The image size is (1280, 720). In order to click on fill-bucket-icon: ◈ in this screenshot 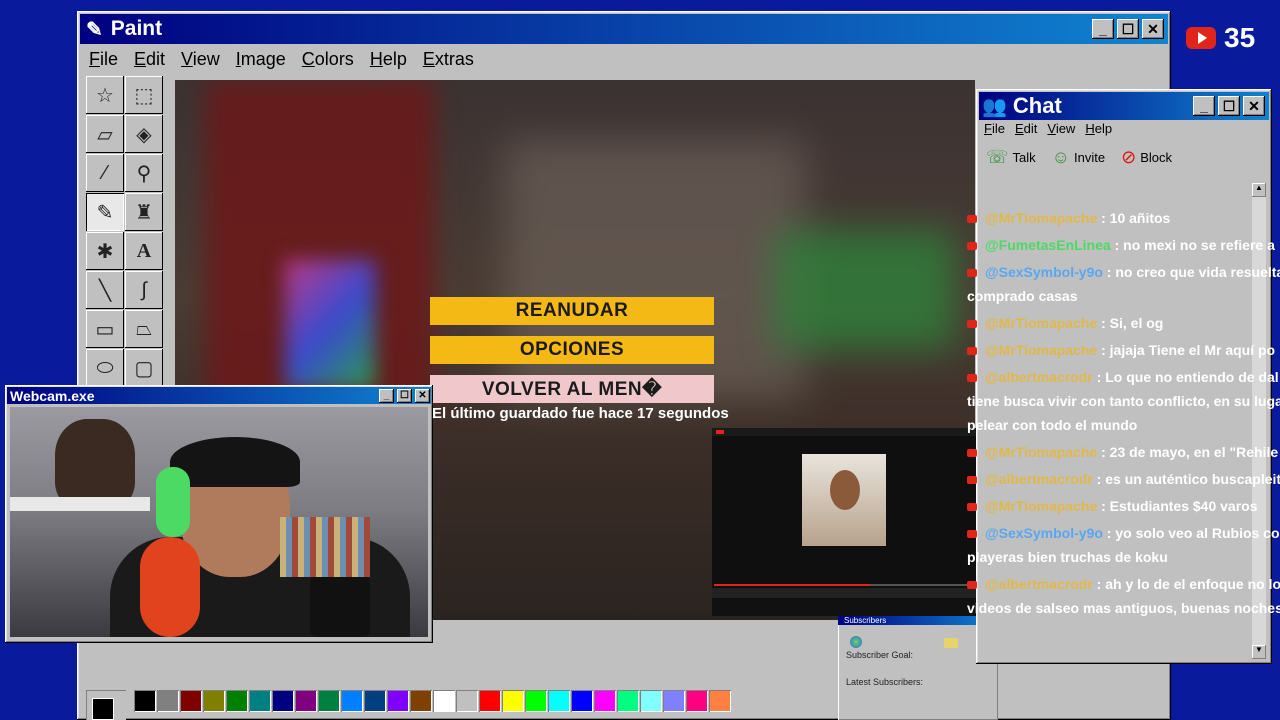, I will do `click(144, 134)`.